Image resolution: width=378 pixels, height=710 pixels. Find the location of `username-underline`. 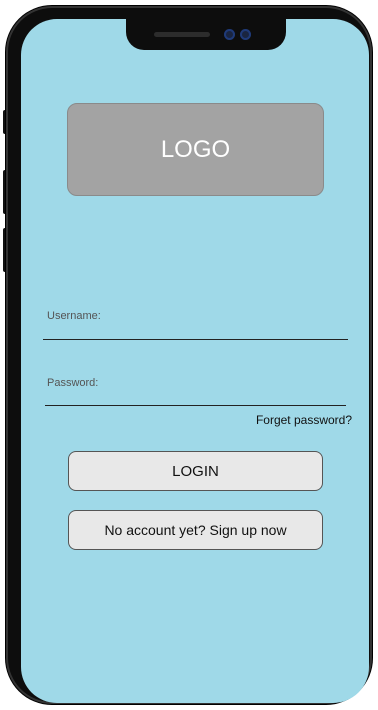

username-underline is located at coordinates (195, 339).